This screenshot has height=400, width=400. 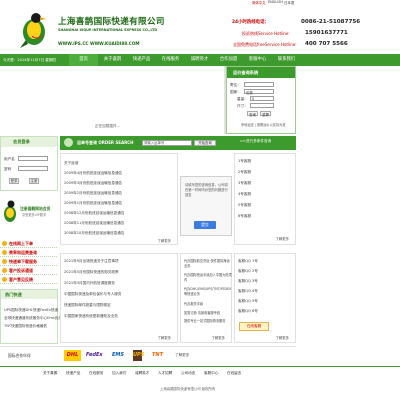 What do you see at coordinates (205, 143) in the screenshot?
I see `tracking-search-button: 开始查询` at bounding box center [205, 143].